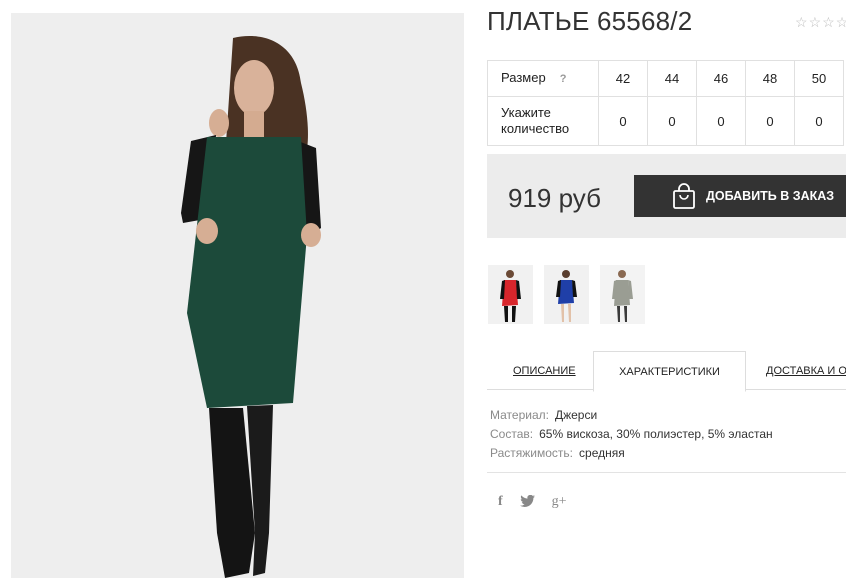 The height and width of the screenshot is (578, 846). What do you see at coordinates (566, 294) in the screenshot?
I see `thumbnail-blue-dress` at bounding box center [566, 294].